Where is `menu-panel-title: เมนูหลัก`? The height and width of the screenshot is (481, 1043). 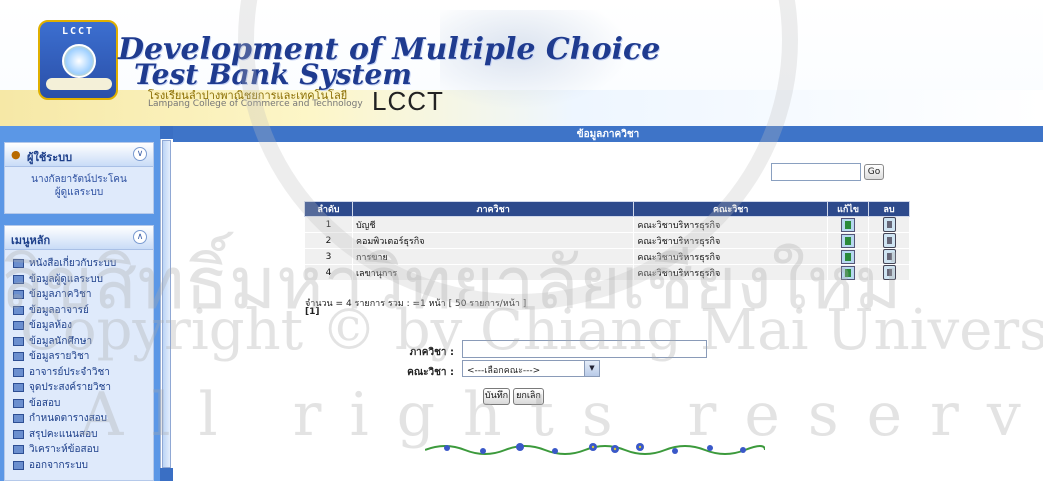 menu-panel-title: เมนูหลัก is located at coordinates (31, 240).